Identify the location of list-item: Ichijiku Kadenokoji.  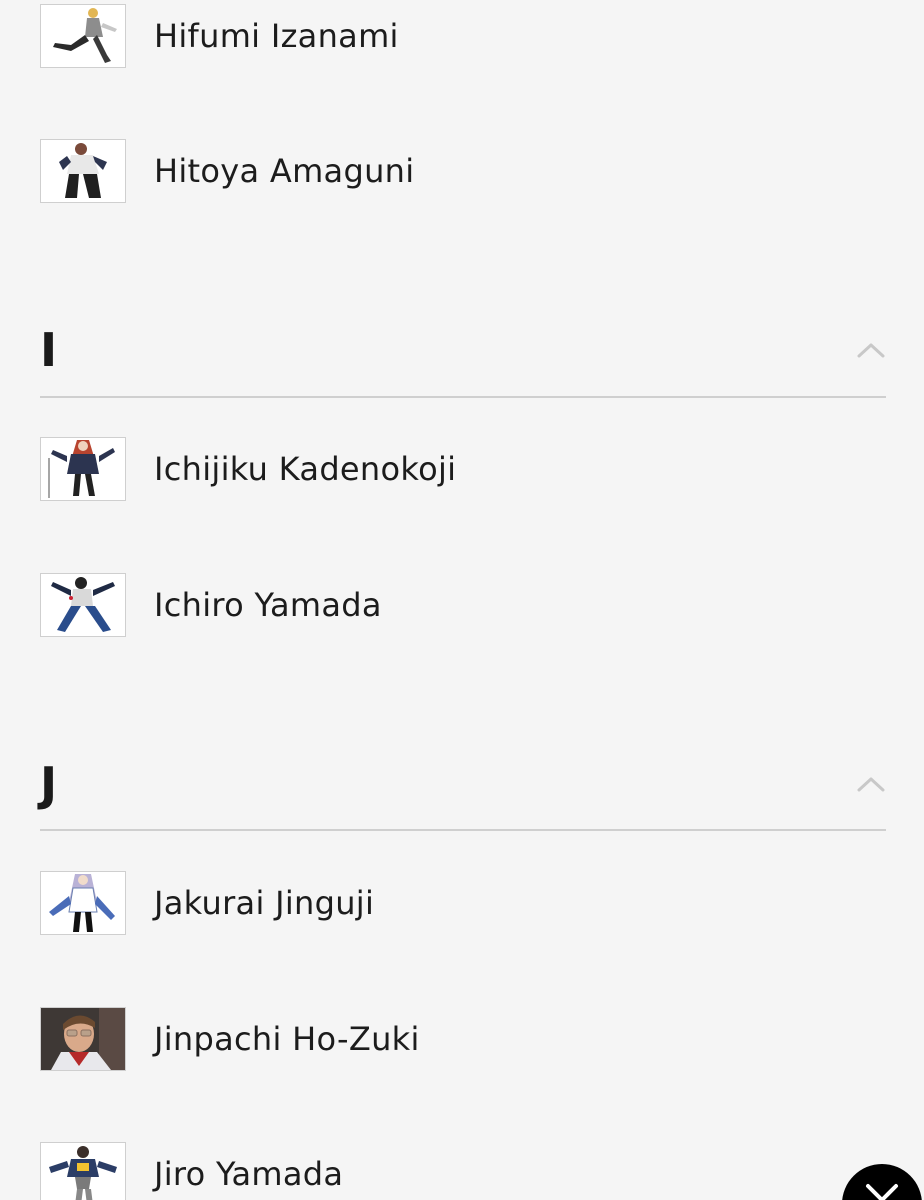
(248, 469).